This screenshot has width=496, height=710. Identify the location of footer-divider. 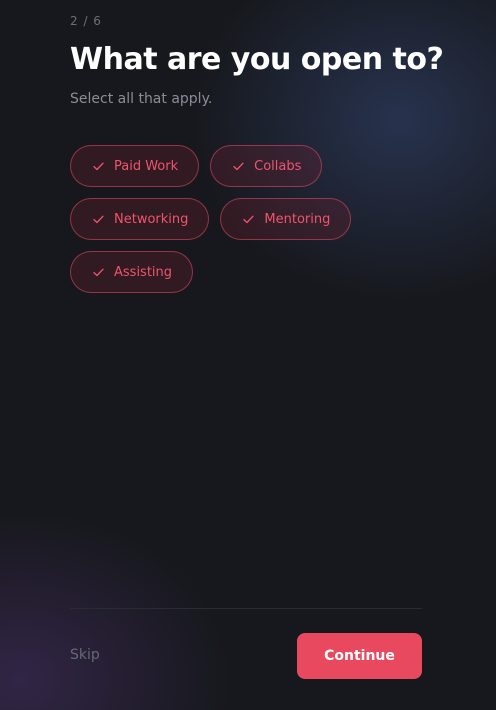
(246, 608).